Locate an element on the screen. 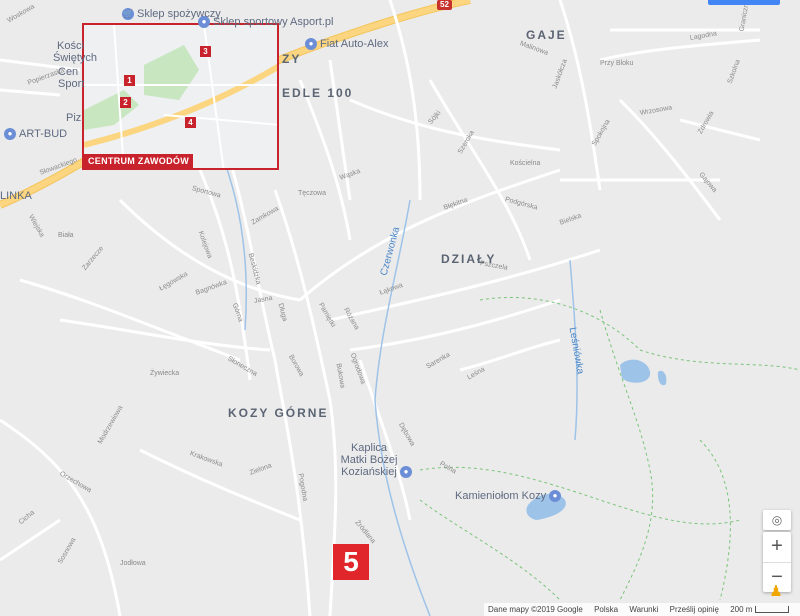  shopping-bag-icon: ● is located at coordinates (204, 22).